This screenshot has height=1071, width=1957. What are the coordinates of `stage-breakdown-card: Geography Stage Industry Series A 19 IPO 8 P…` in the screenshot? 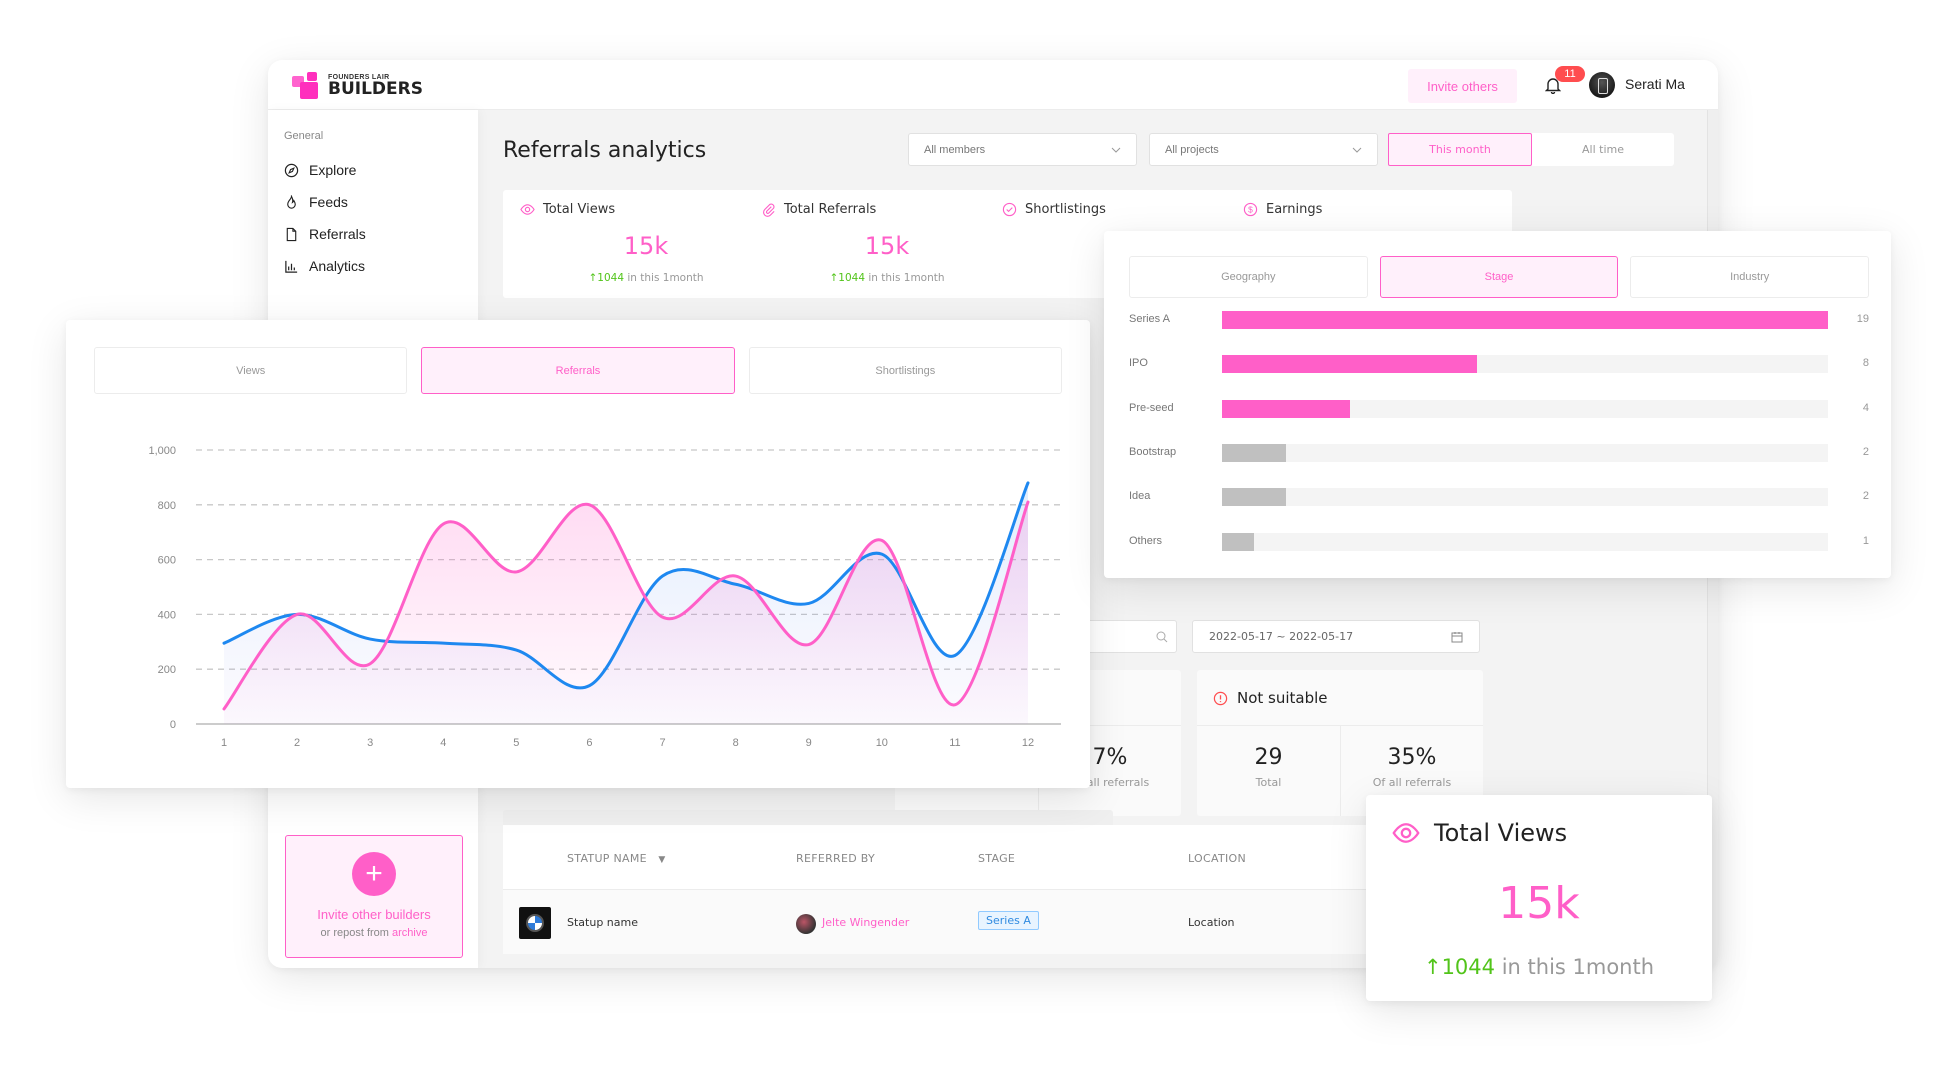 It's located at (1497, 404).